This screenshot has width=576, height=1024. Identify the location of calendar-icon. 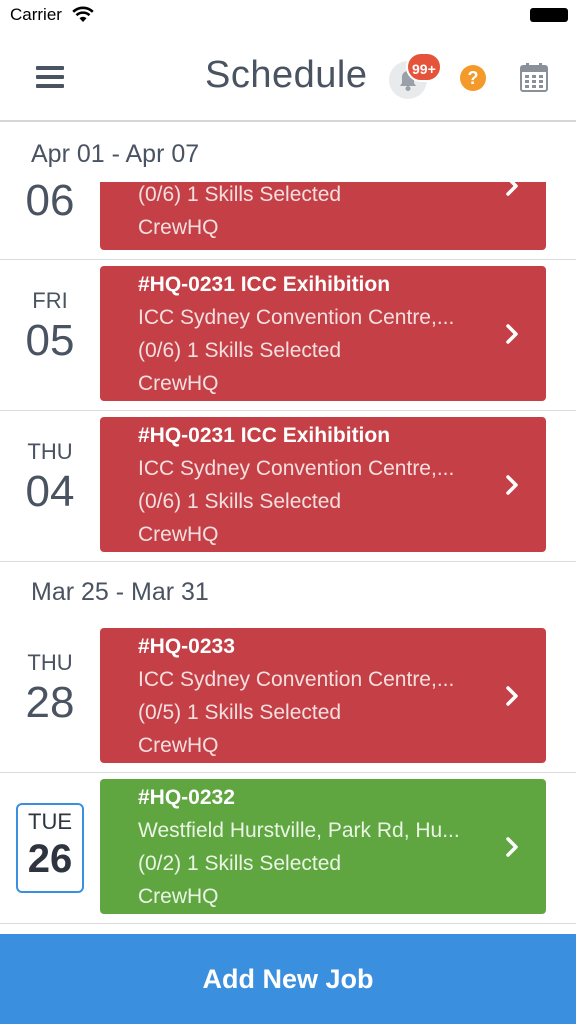
(534, 77).